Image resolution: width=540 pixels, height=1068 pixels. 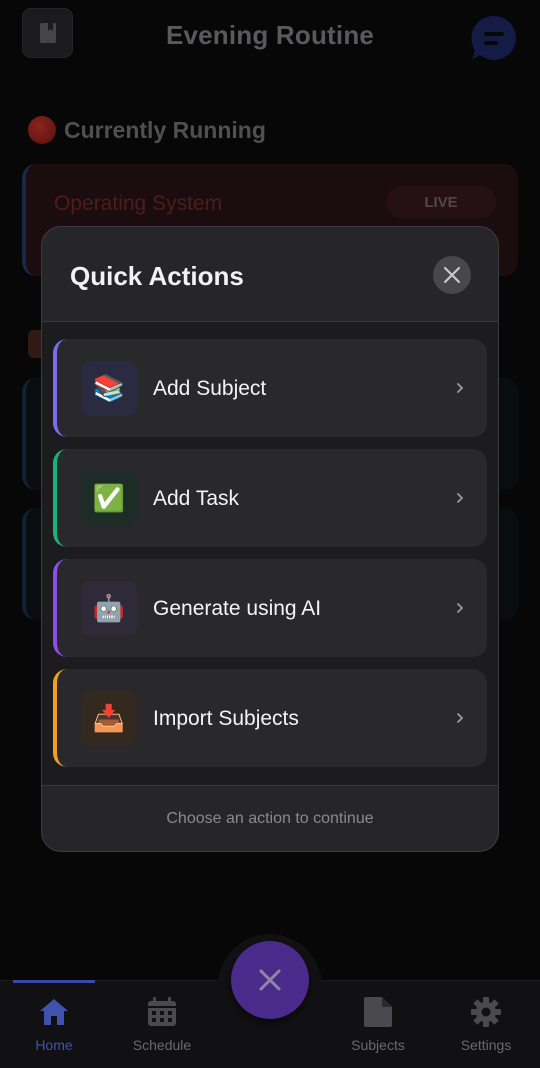 I want to click on gear-icon, so click(x=486, y=1012).